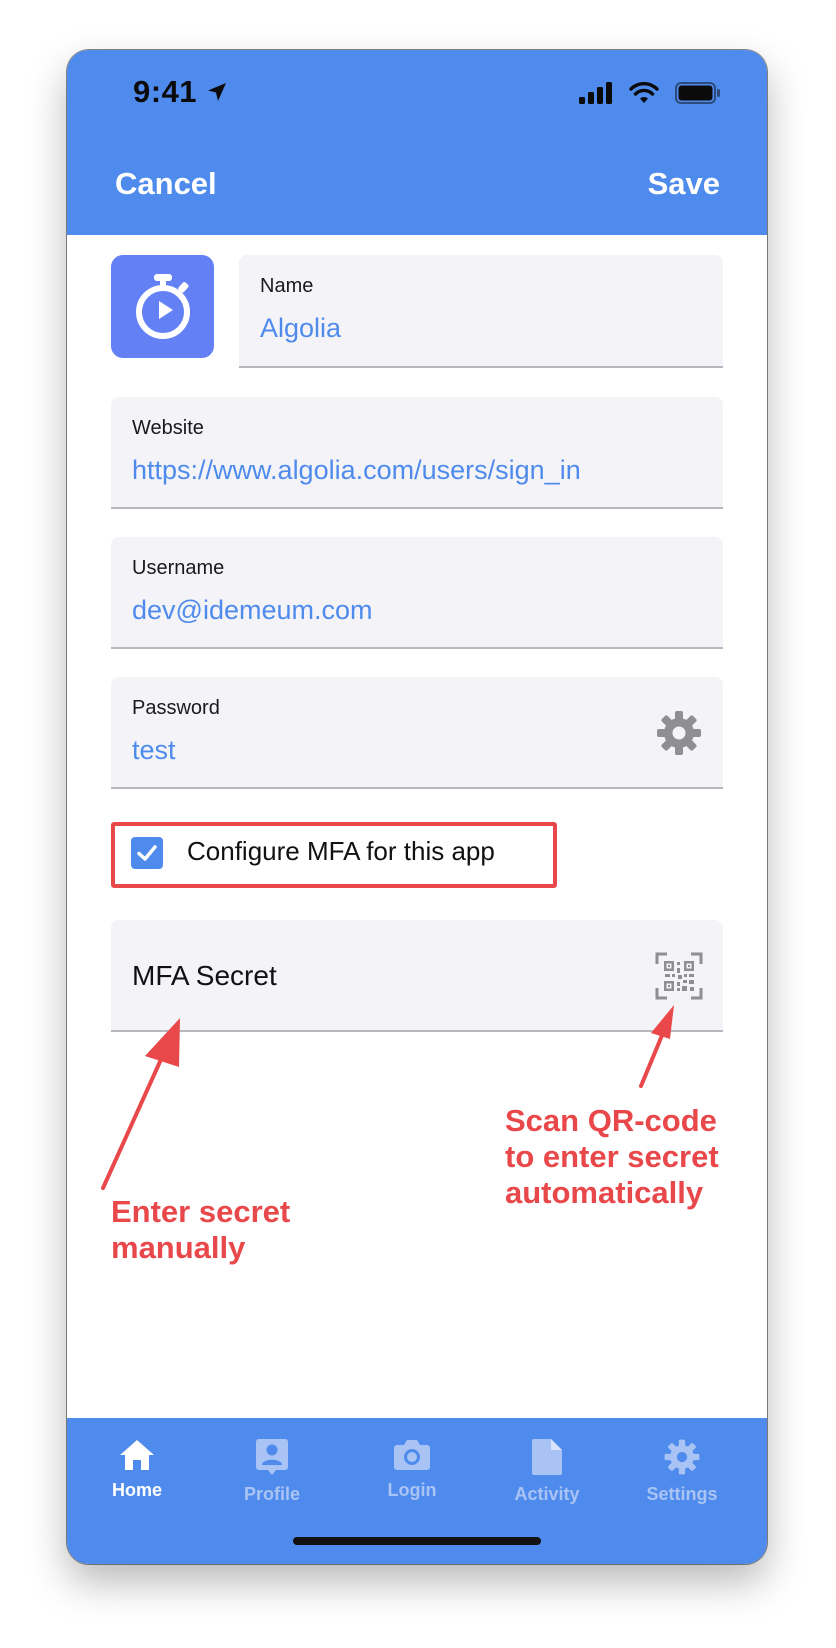  I want to click on username-label: Username, so click(178, 568).